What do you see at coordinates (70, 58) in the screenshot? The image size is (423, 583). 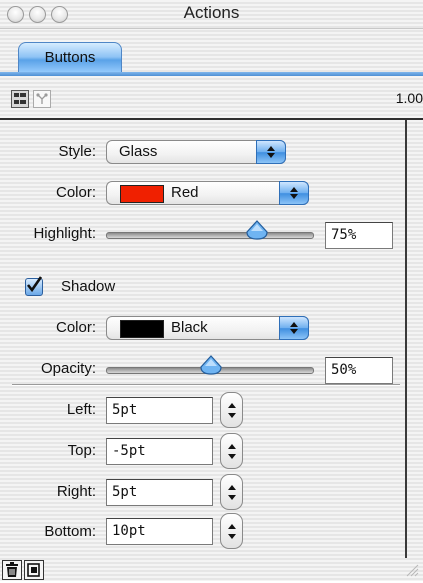 I see `tab-buttons: Buttons` at bounding box center [70, 58].